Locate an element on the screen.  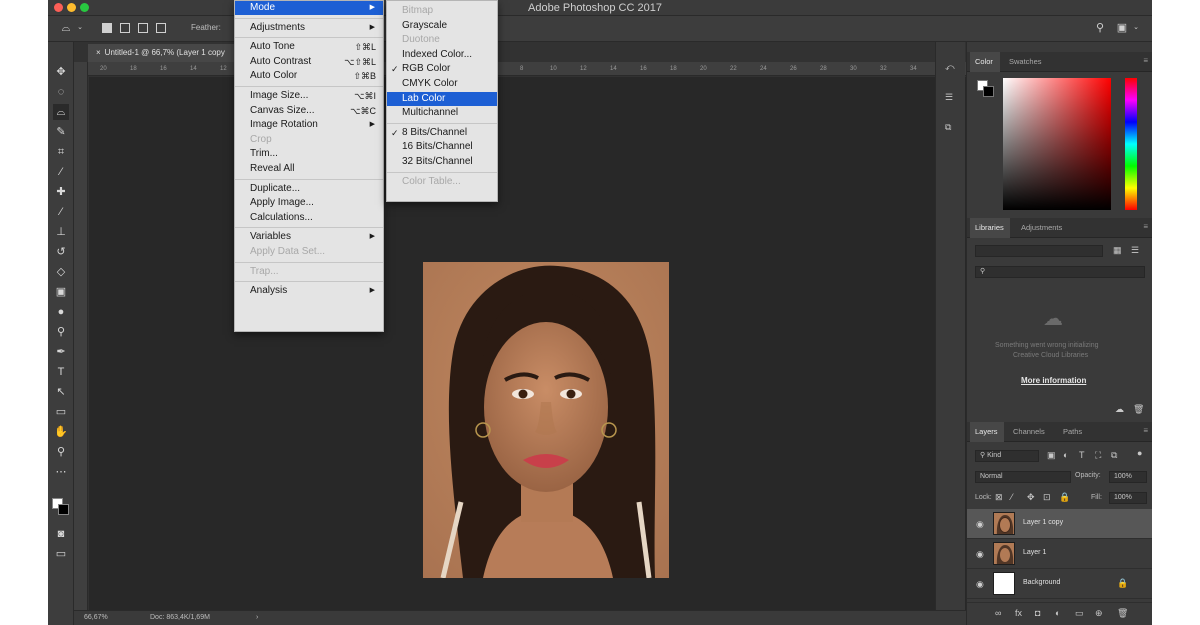
blur-tool-icon: ● is located at coordinates (61, 312).